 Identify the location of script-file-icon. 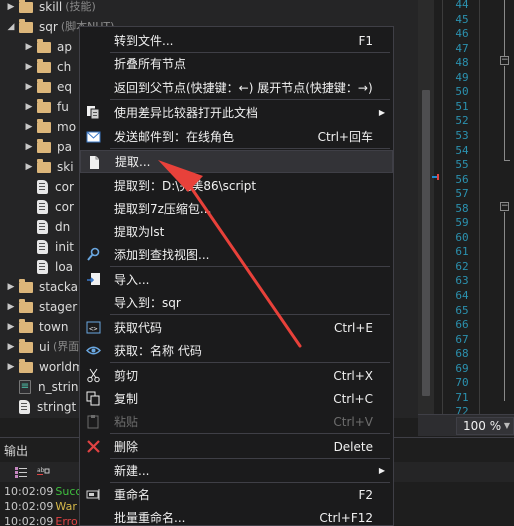
(42, 247).